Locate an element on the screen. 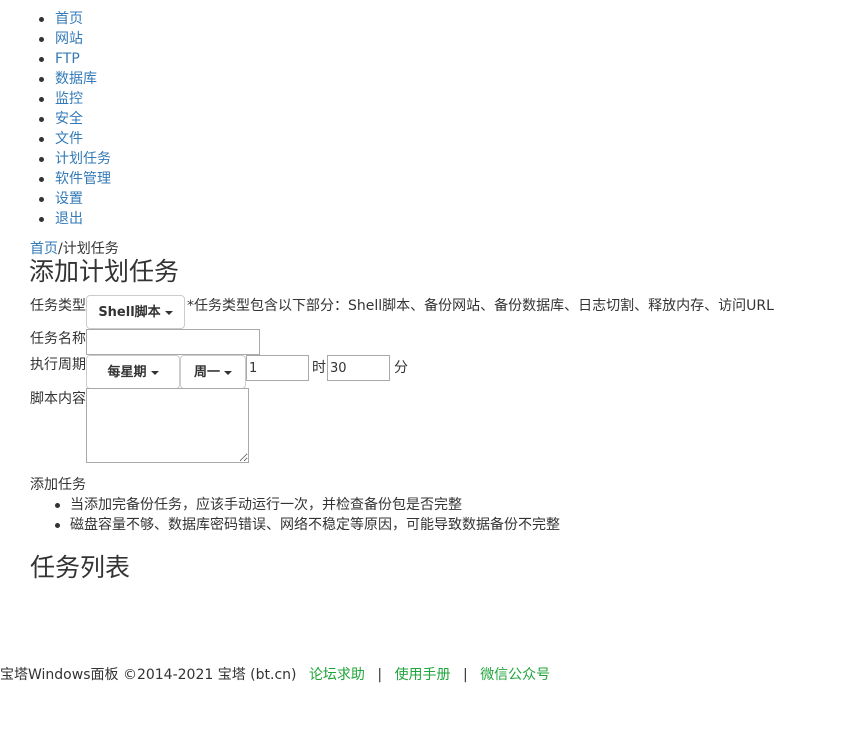 This screenshot has height=744, width=855. task-type-selected: Shell脚本 is located at coordinates (129, 312).